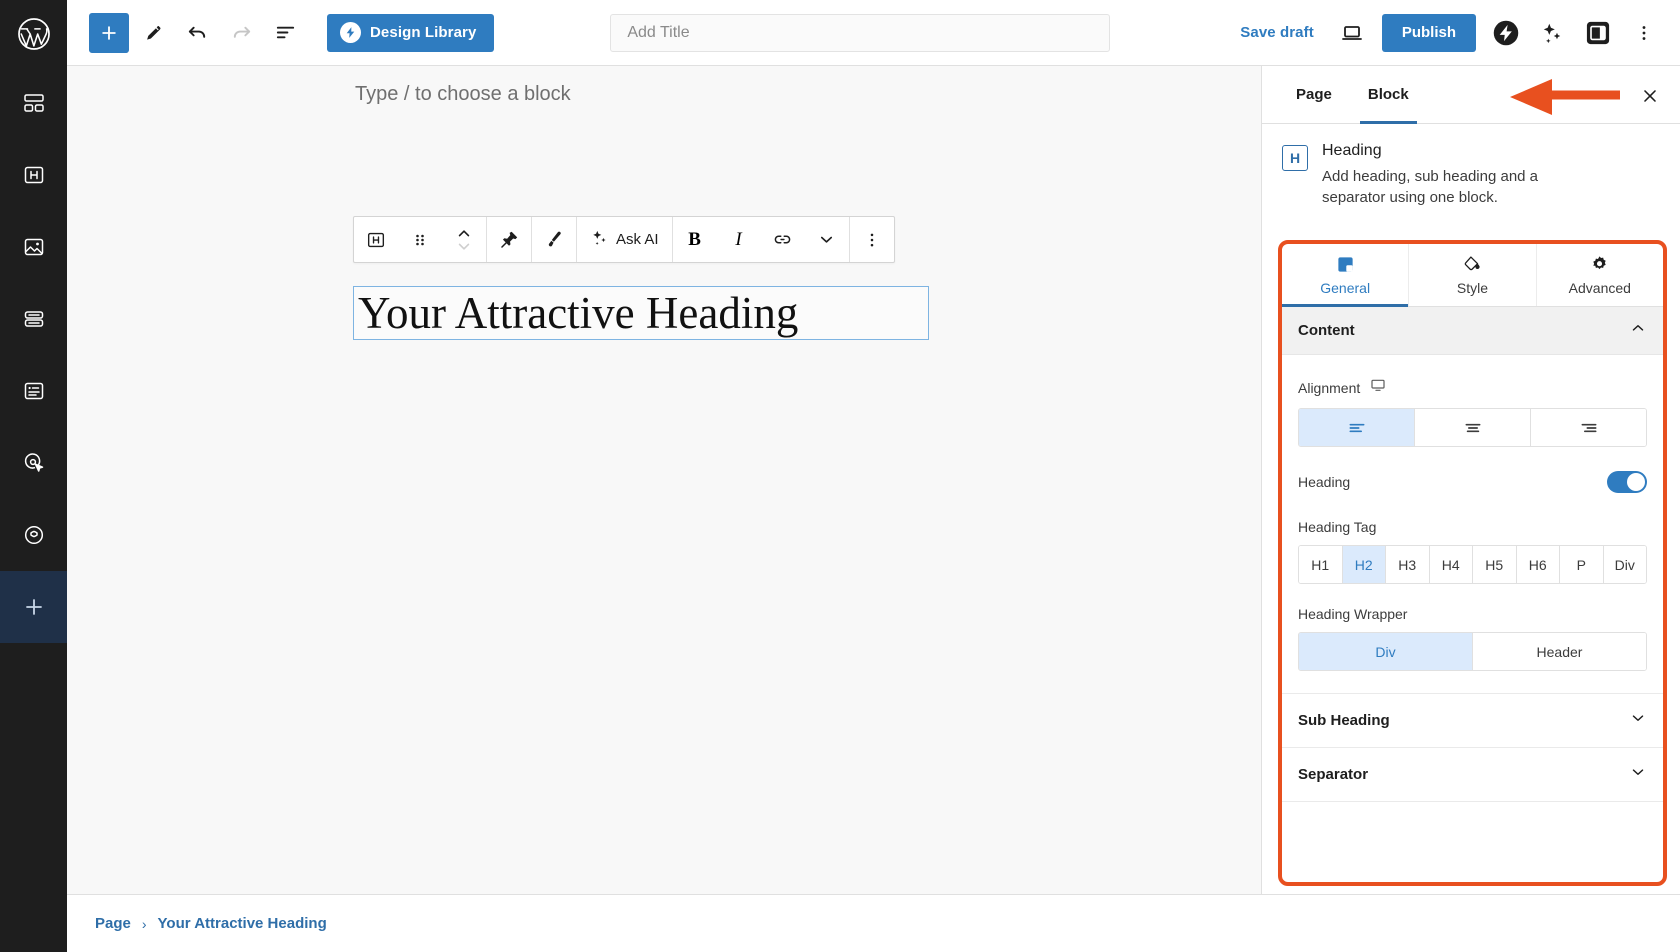 Image resolution: width=1680 pixels, height=952 pixels. What do you see at coordinates (873, 923) in the screenshot?
I see `breadcrumb: Page › Your Attractive Heading` at bounding box center [873, 923].